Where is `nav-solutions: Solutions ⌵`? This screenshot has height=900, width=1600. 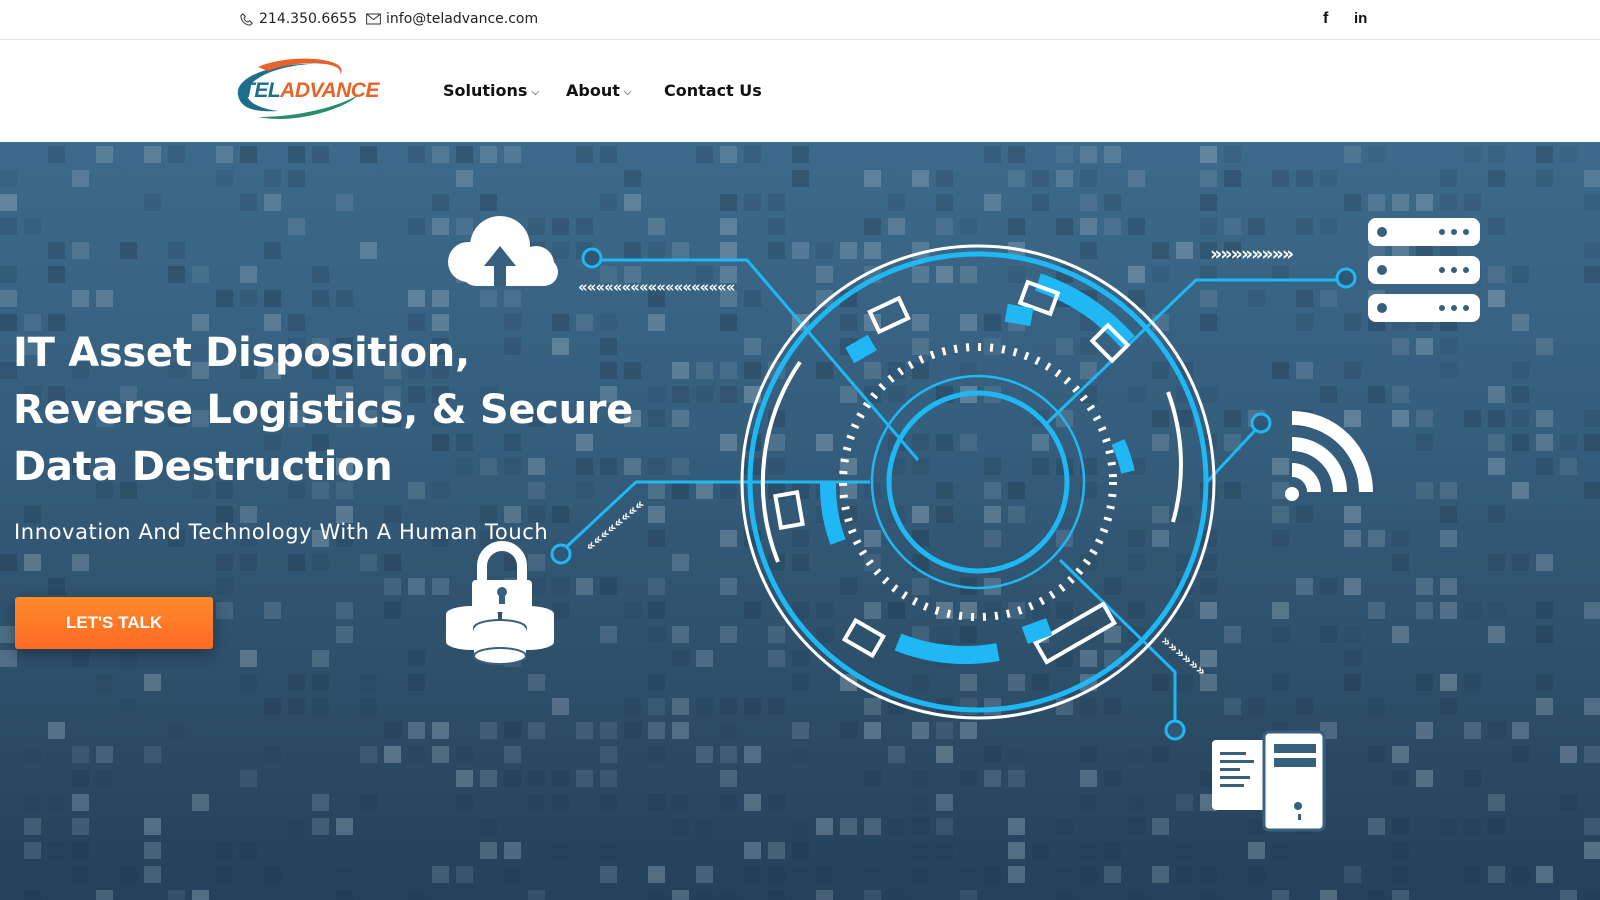
nav-solutions: Solutions ⌵ is located at coordinates (491, 90).